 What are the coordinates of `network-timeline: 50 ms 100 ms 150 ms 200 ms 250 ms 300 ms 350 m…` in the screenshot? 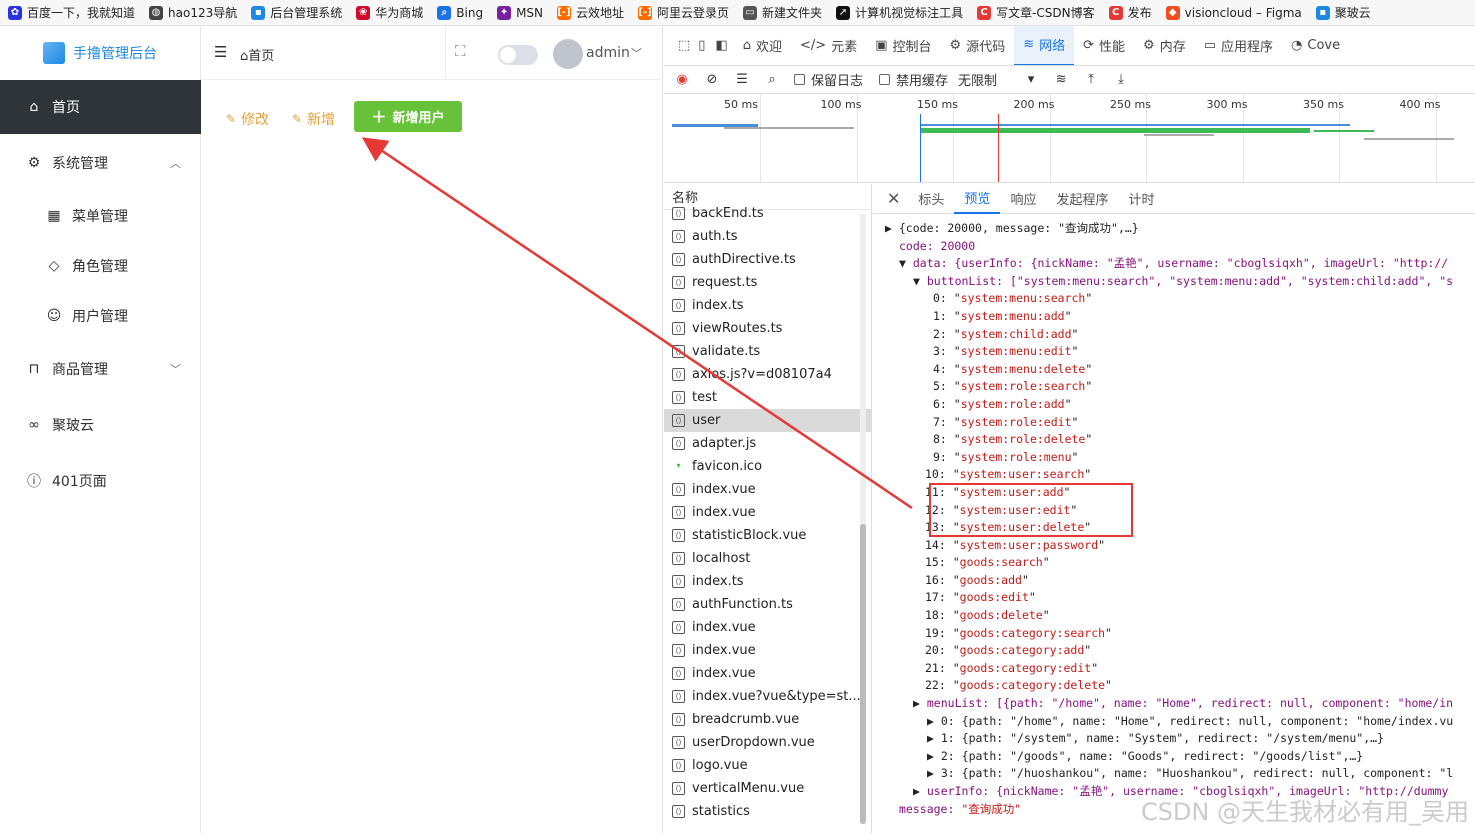 It's located at (1069, 138).